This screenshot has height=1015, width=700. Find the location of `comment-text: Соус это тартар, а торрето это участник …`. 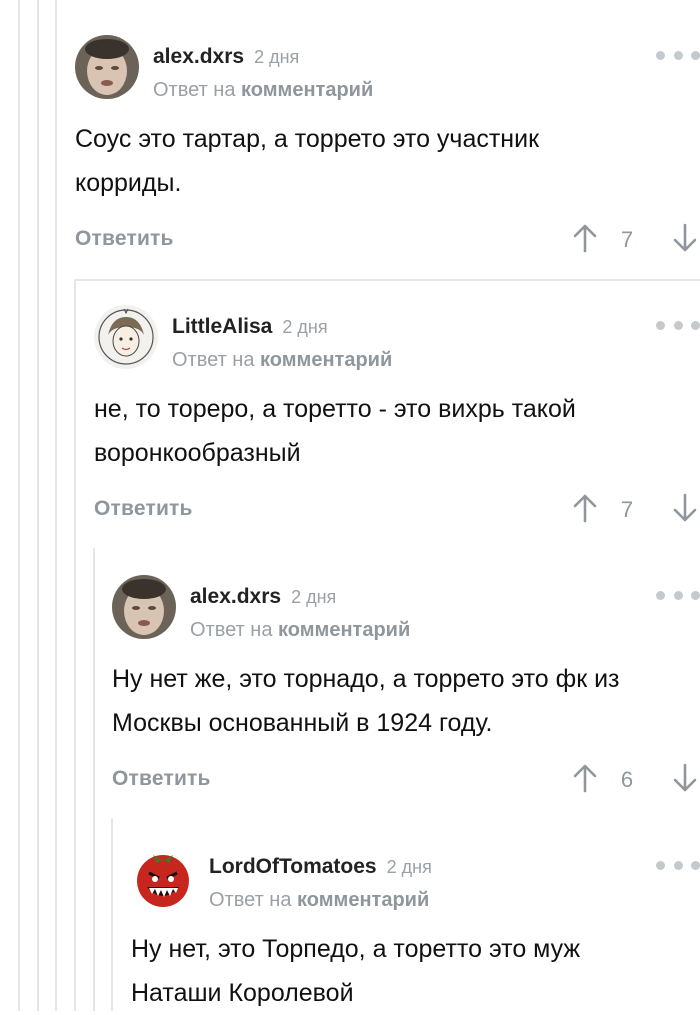

comment-text: Соус это тартар, а торрето это участник … is located at coordinates (307, 161).